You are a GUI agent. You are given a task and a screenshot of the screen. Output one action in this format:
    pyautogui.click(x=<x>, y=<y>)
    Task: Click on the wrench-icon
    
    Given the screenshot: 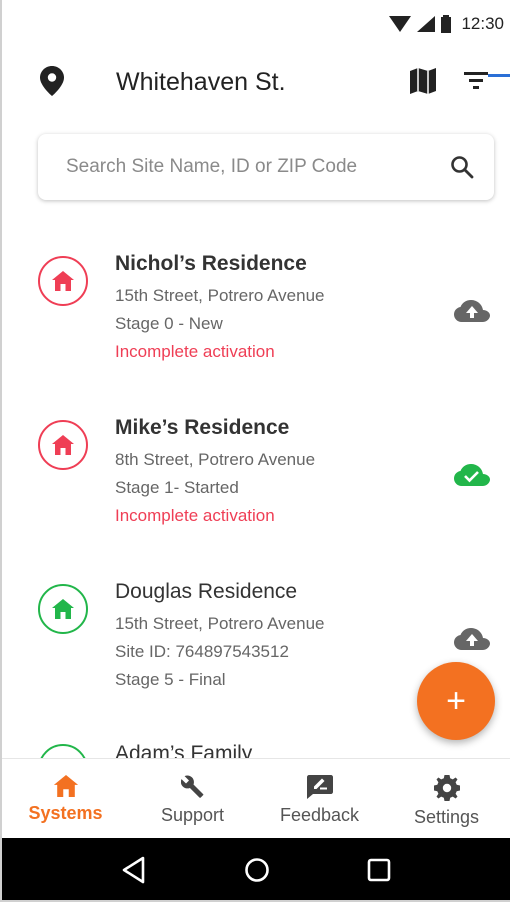 What is the action you would take?
    pyautogui.click(x=191, y=786)
    